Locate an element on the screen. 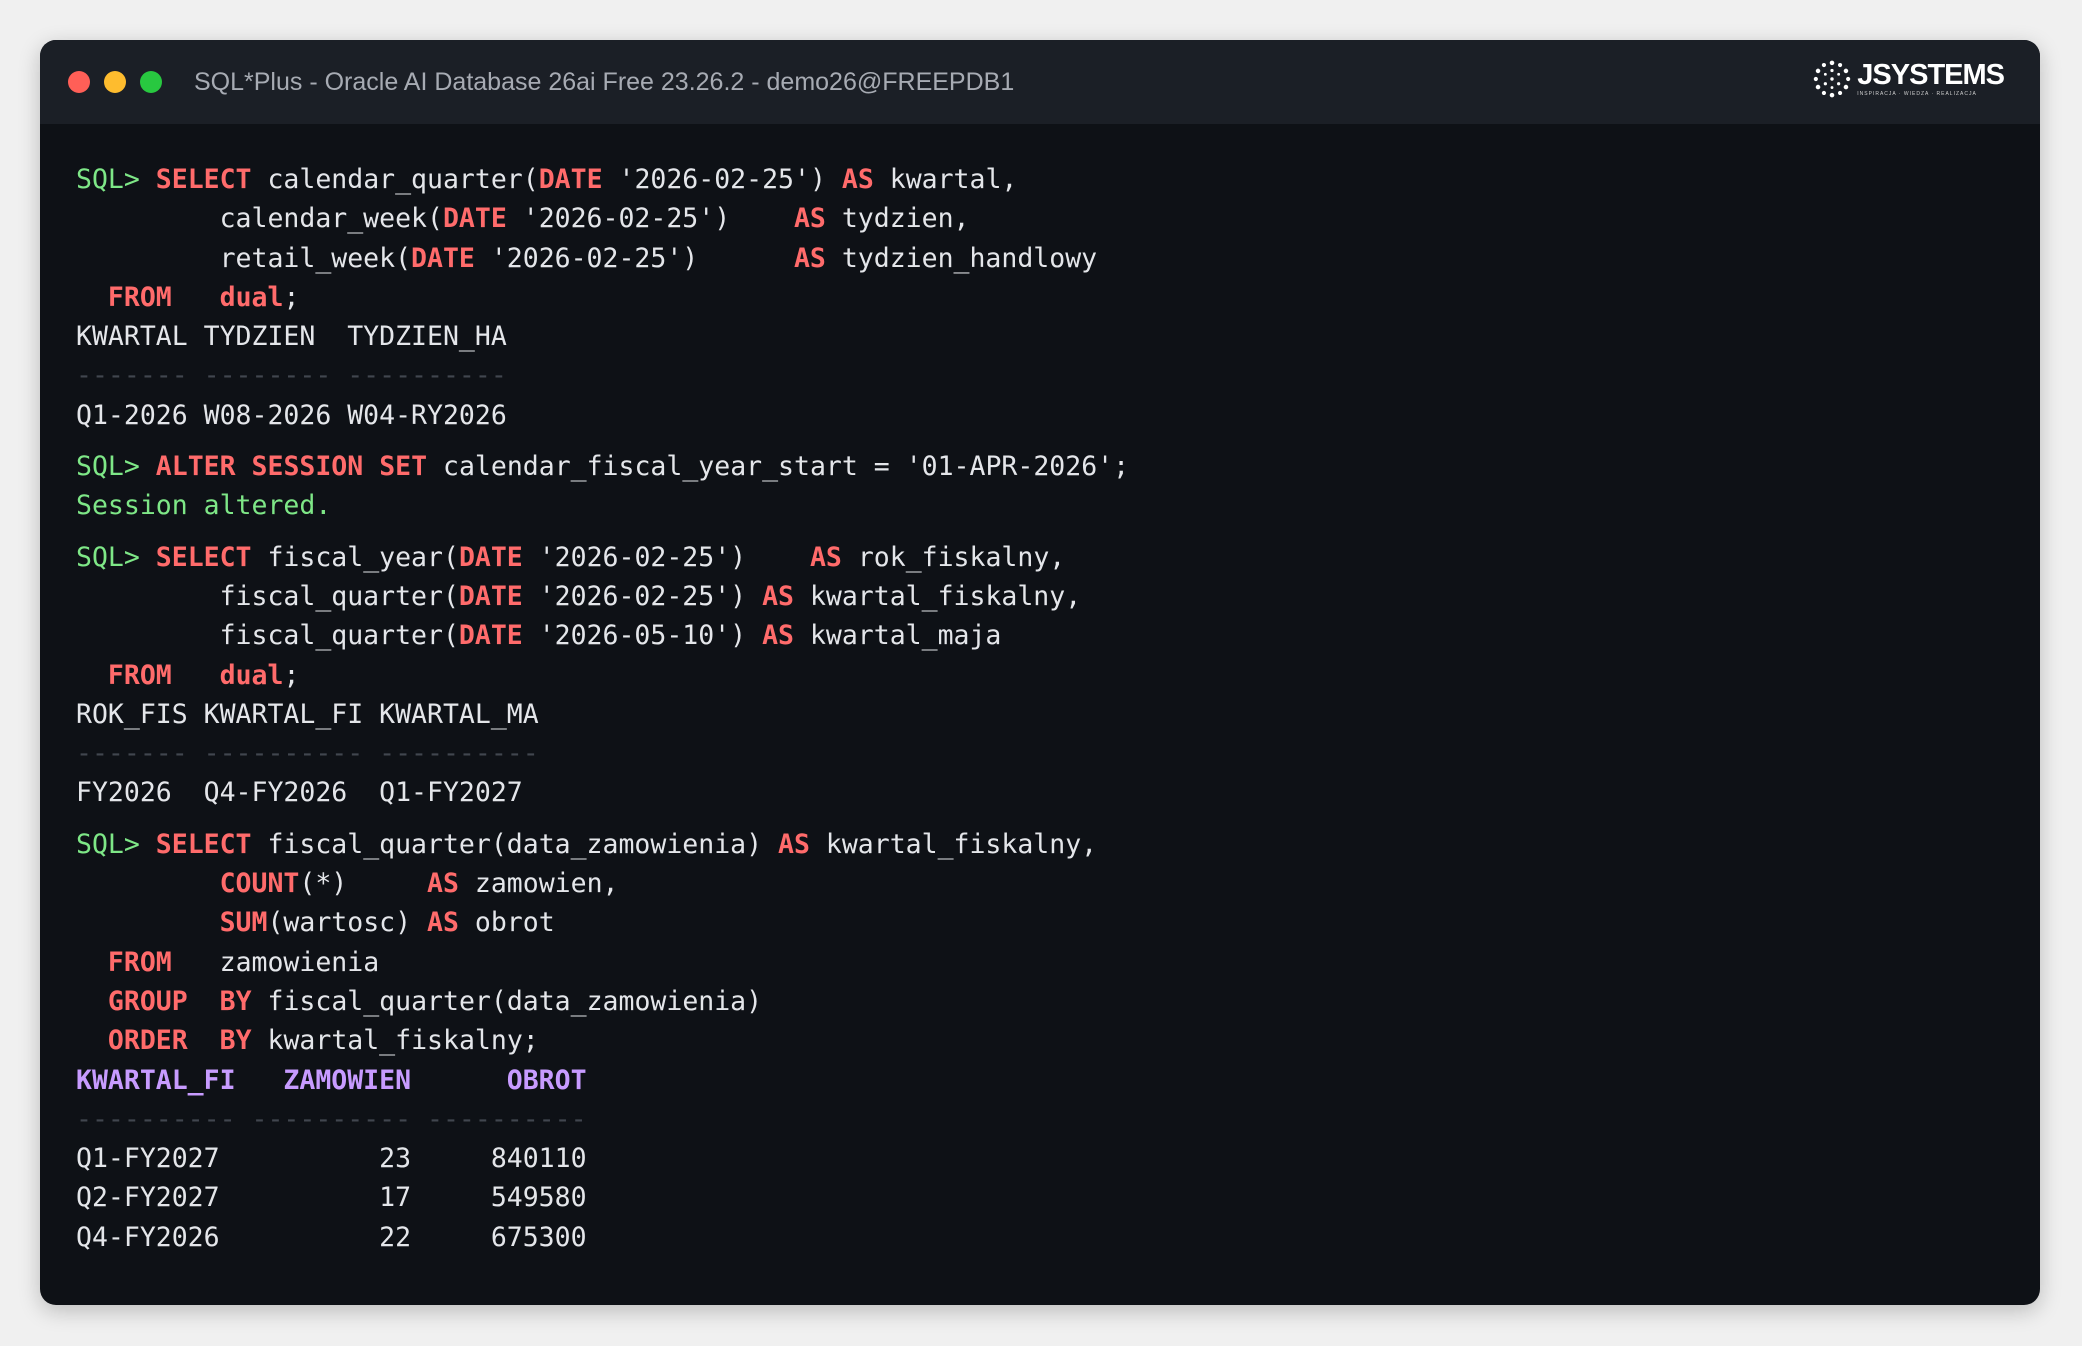 The image size is (2082, 1346). sql-keyword: SESSION is located at coordinates (307, 467).